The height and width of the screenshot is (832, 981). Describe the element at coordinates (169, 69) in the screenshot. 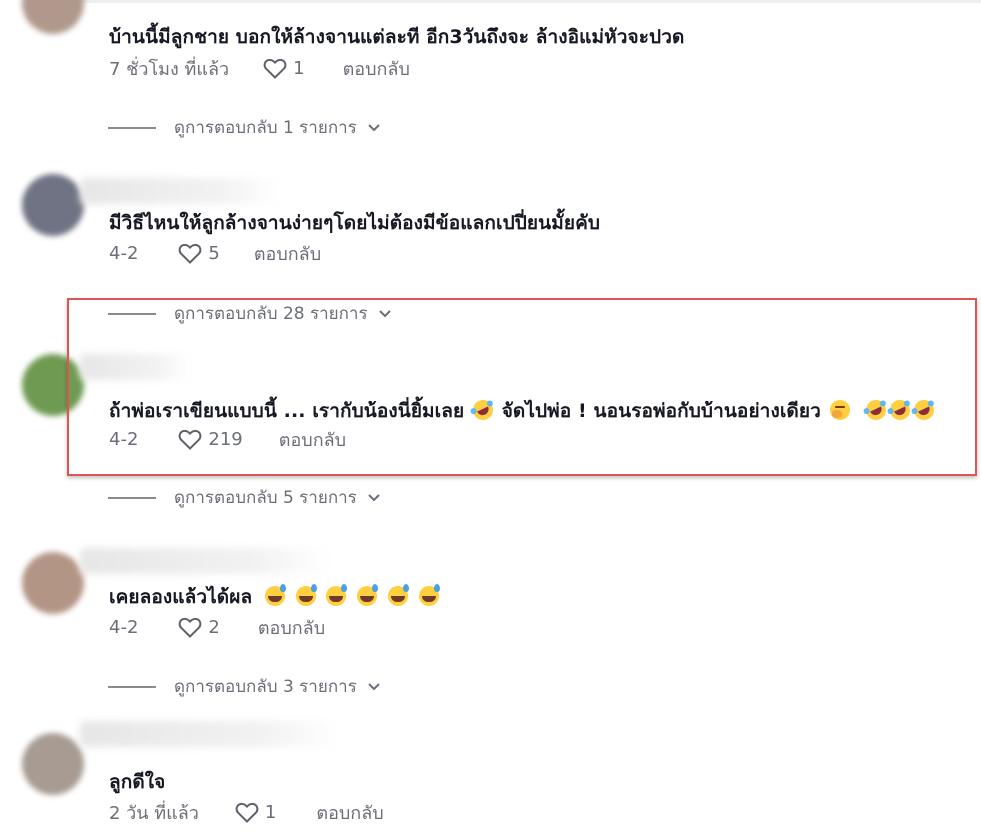

I see `comment-time: 7 ชั่วโมง ที่แล้ว` at that location.